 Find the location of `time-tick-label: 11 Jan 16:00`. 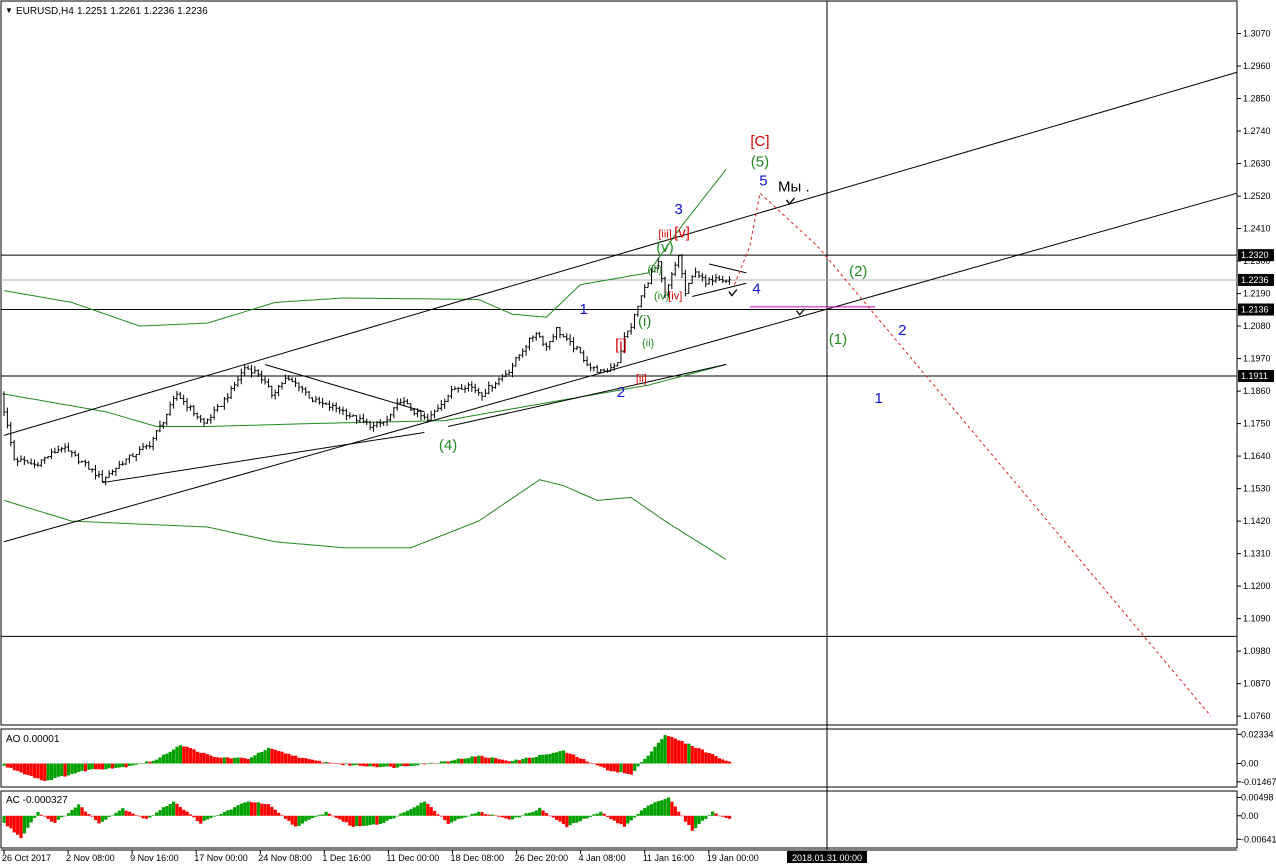

time-tick-label: 11 Jan 16:00 is located at coordinates (668, 858).